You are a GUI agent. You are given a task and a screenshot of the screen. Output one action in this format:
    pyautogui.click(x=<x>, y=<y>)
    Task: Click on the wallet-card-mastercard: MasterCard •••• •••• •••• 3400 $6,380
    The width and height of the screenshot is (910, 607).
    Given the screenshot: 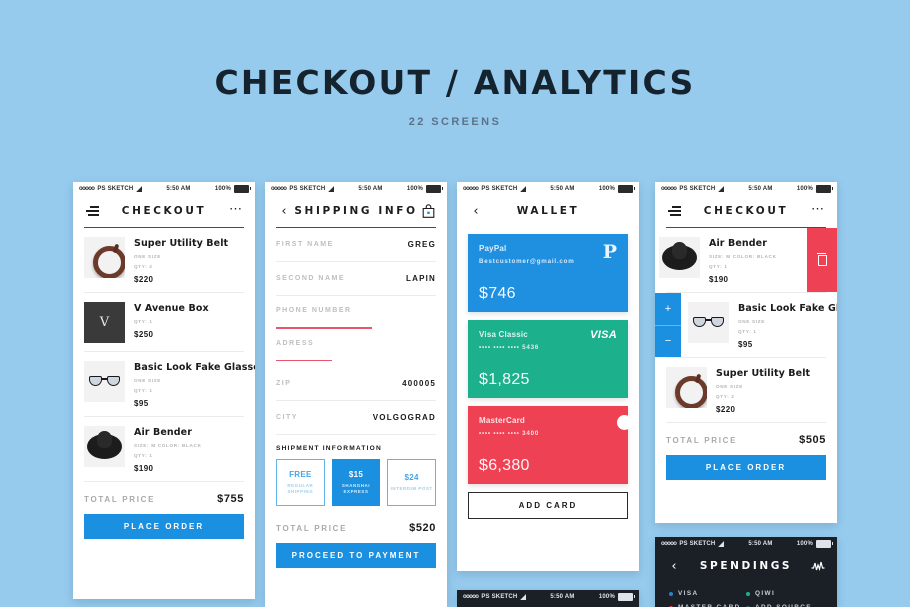 What is the action you would take?
    pyautogui.click(x=553, y=445)
    